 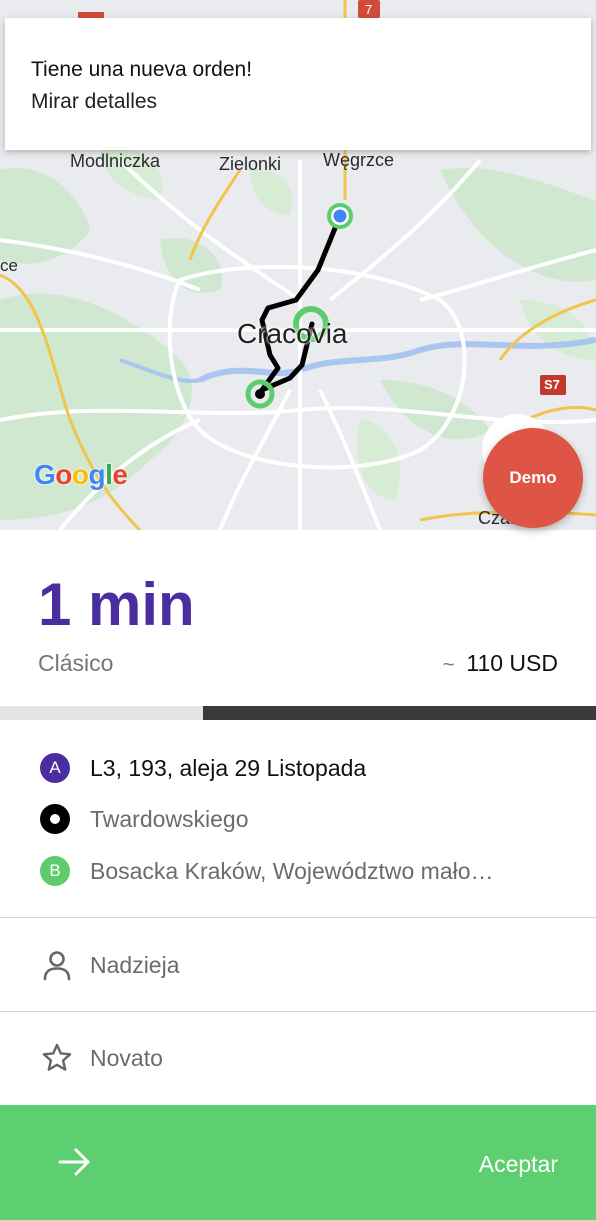 I want to click on accept-button: Aceptar, so click(x=298, y=1162).